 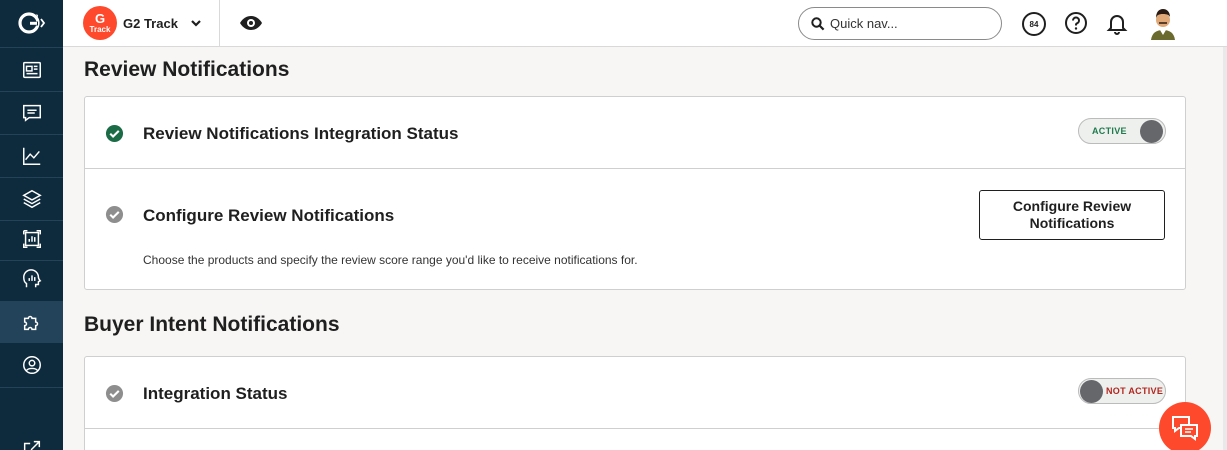 What do you see at coordinates (215, 393) in the screenshot?
I see `buyer-integration-status-title: Integration Status` at bounding box center [215, 393].